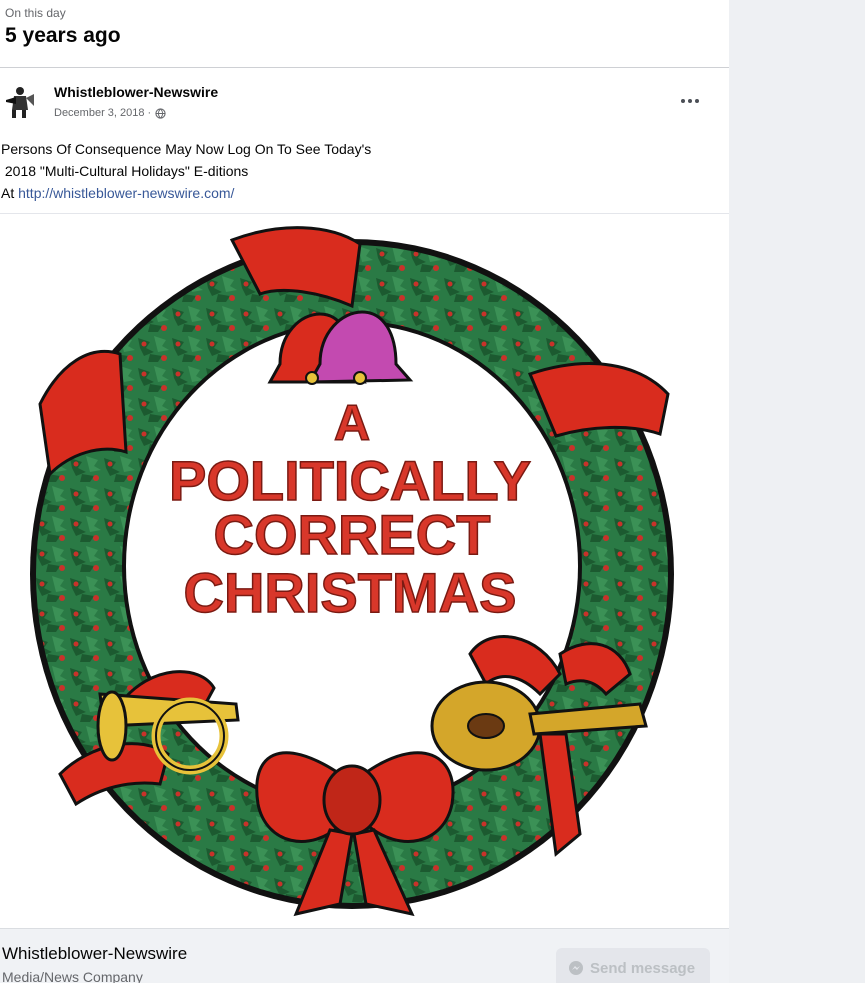  Describe the element at coordinates (690, 101) in the screenshot. I see `more-options-icon` at that location.